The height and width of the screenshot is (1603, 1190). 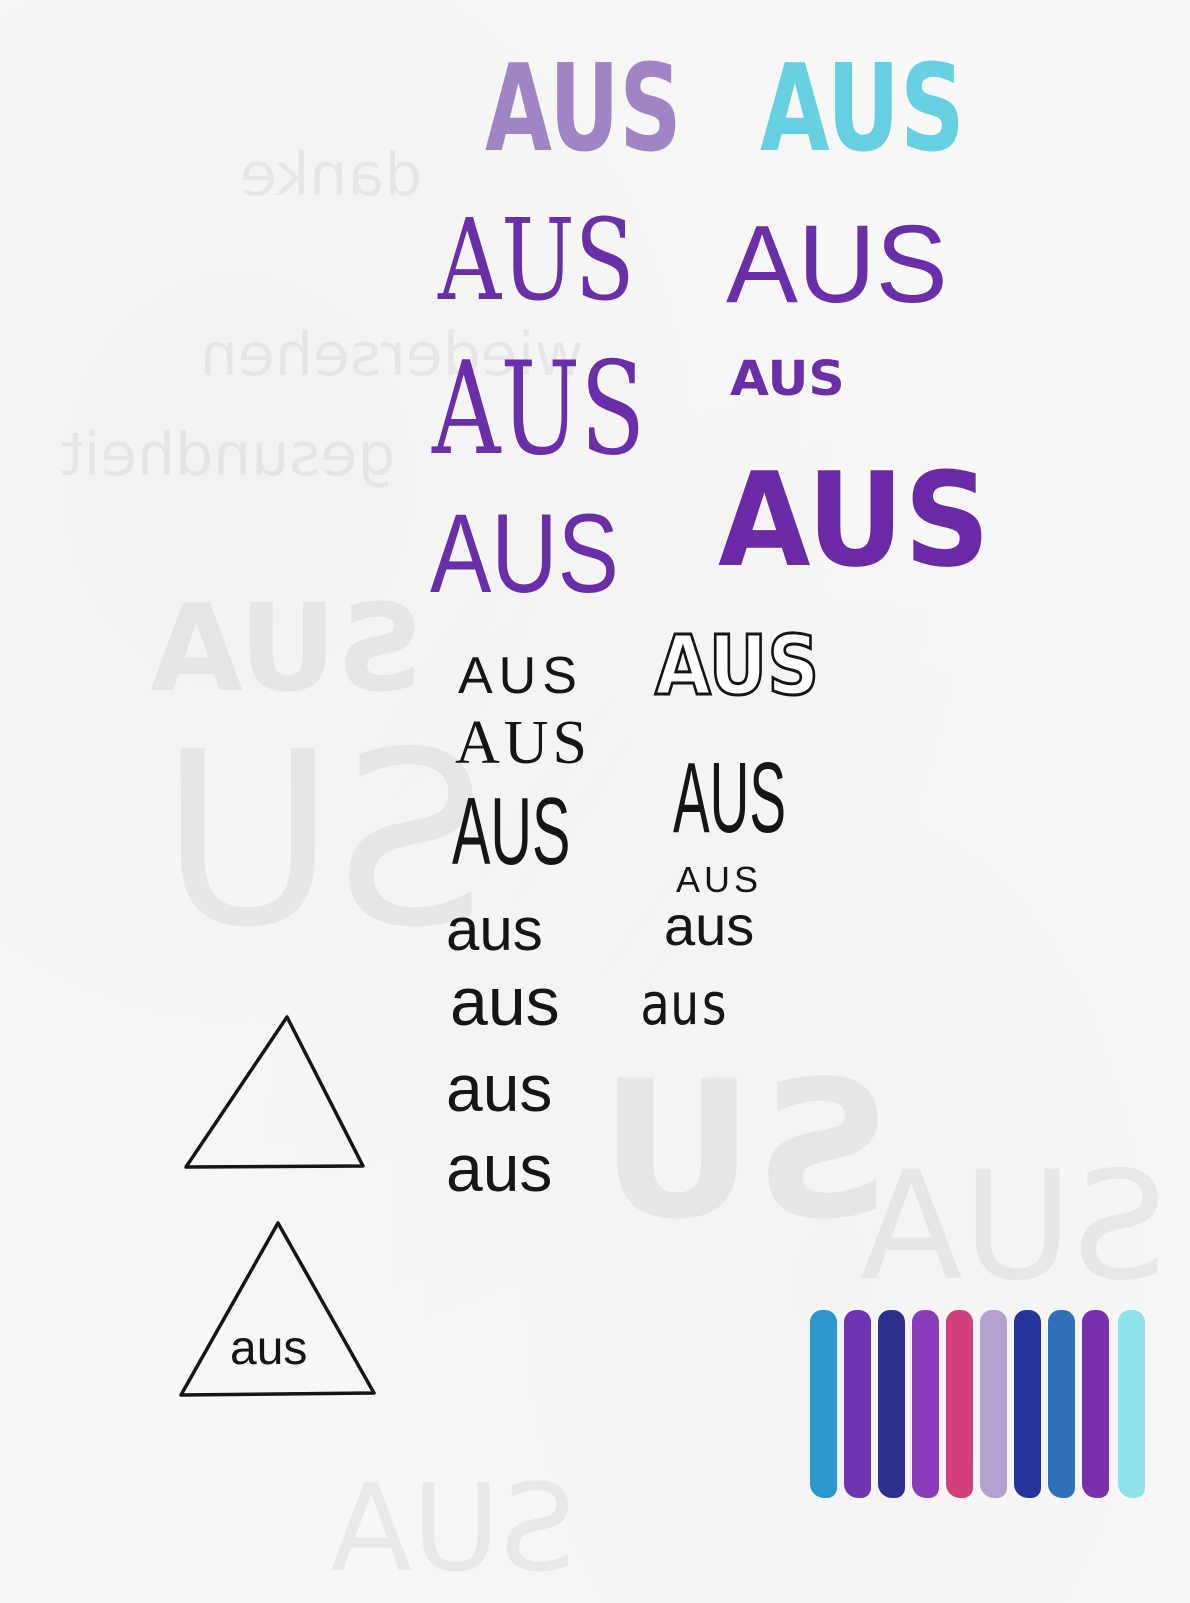 I want to click on word-black-lowercase-wide: aus, so click(x=505, y=1002).